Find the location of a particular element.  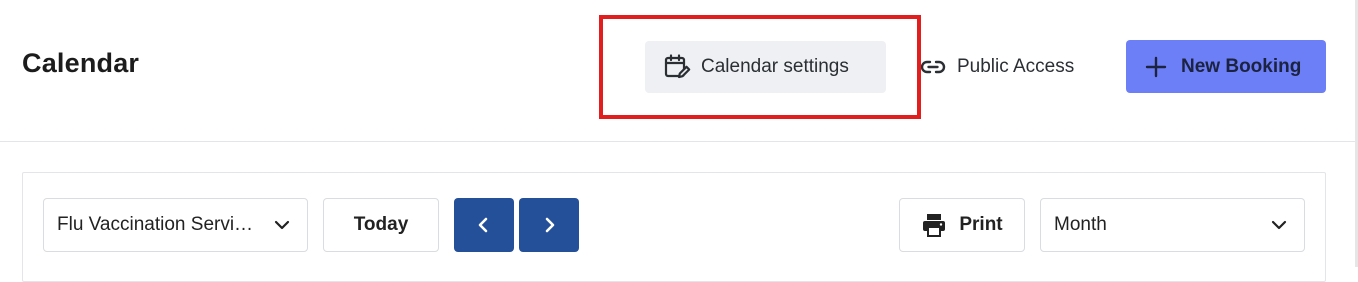

new-booking-label: New Booking is located at coordinates (1241, 66).